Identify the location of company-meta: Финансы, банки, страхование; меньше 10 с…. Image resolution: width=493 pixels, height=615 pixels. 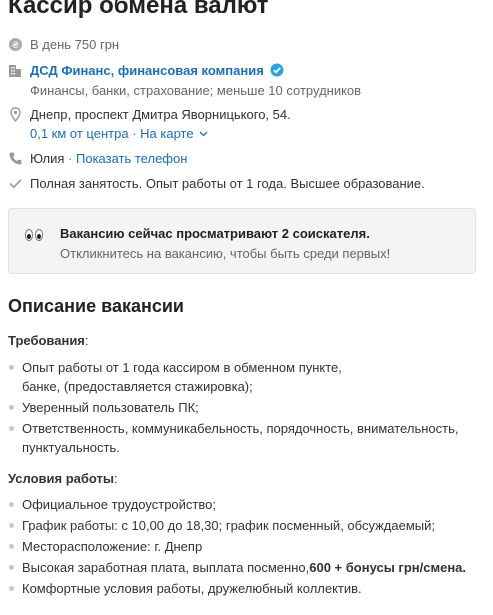
(196, 90).